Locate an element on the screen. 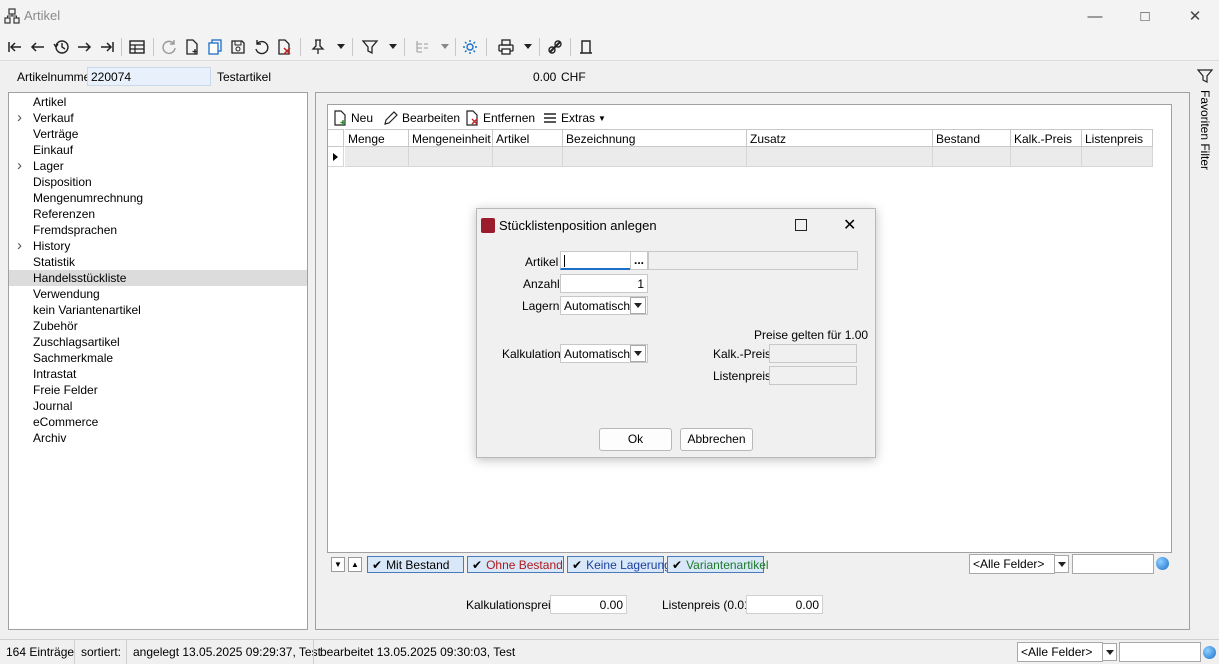  column-header: Bezeichnung is located at coordinates (655, 138).